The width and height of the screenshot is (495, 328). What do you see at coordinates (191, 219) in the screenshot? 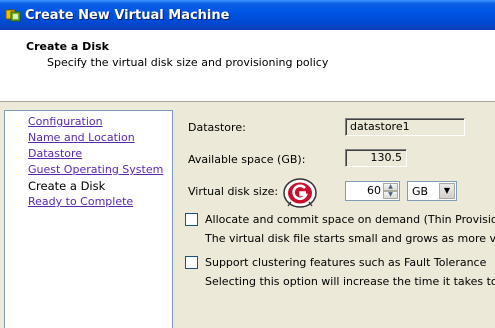
I see `thin-provisioning-checkbox` at bounding box center [191, 219].